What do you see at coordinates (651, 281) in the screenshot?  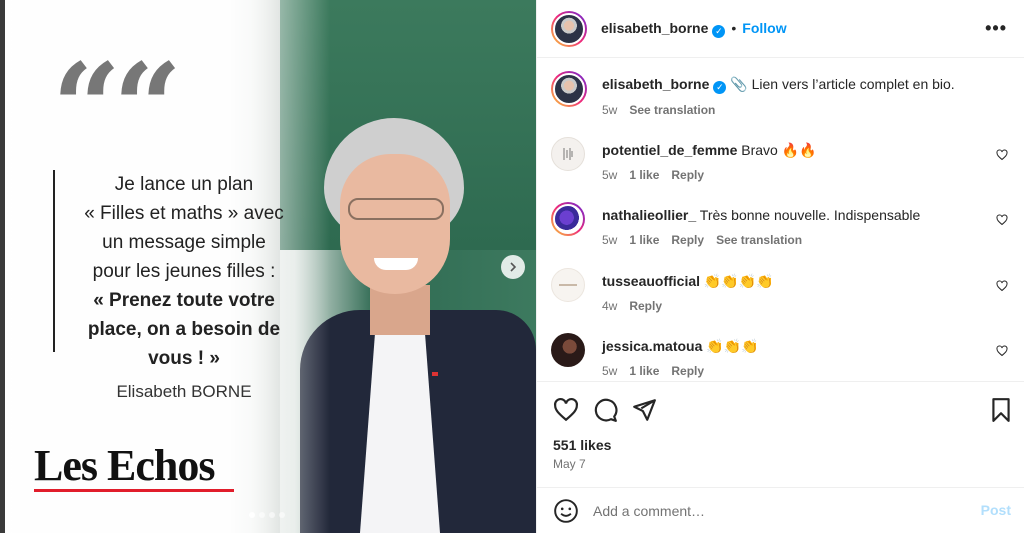 I see `comment-username: tusseauofficial` at bounding box center [651, 281].